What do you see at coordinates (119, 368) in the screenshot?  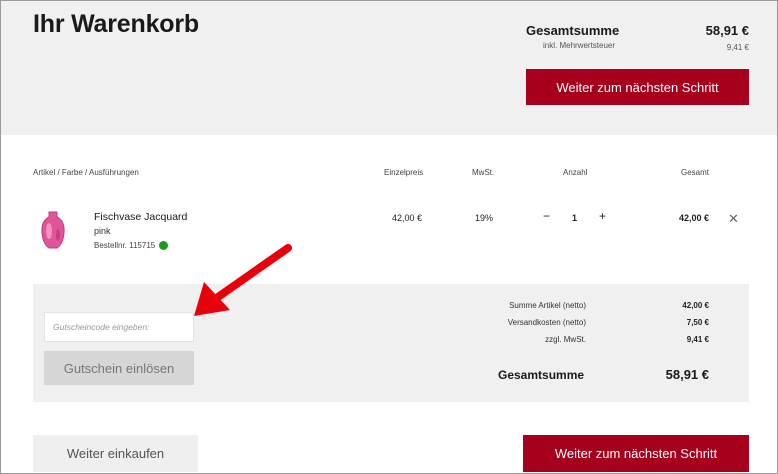 I see `redeem-coupon-button: Gutschein einlösen` at bounding box center [119, 368].